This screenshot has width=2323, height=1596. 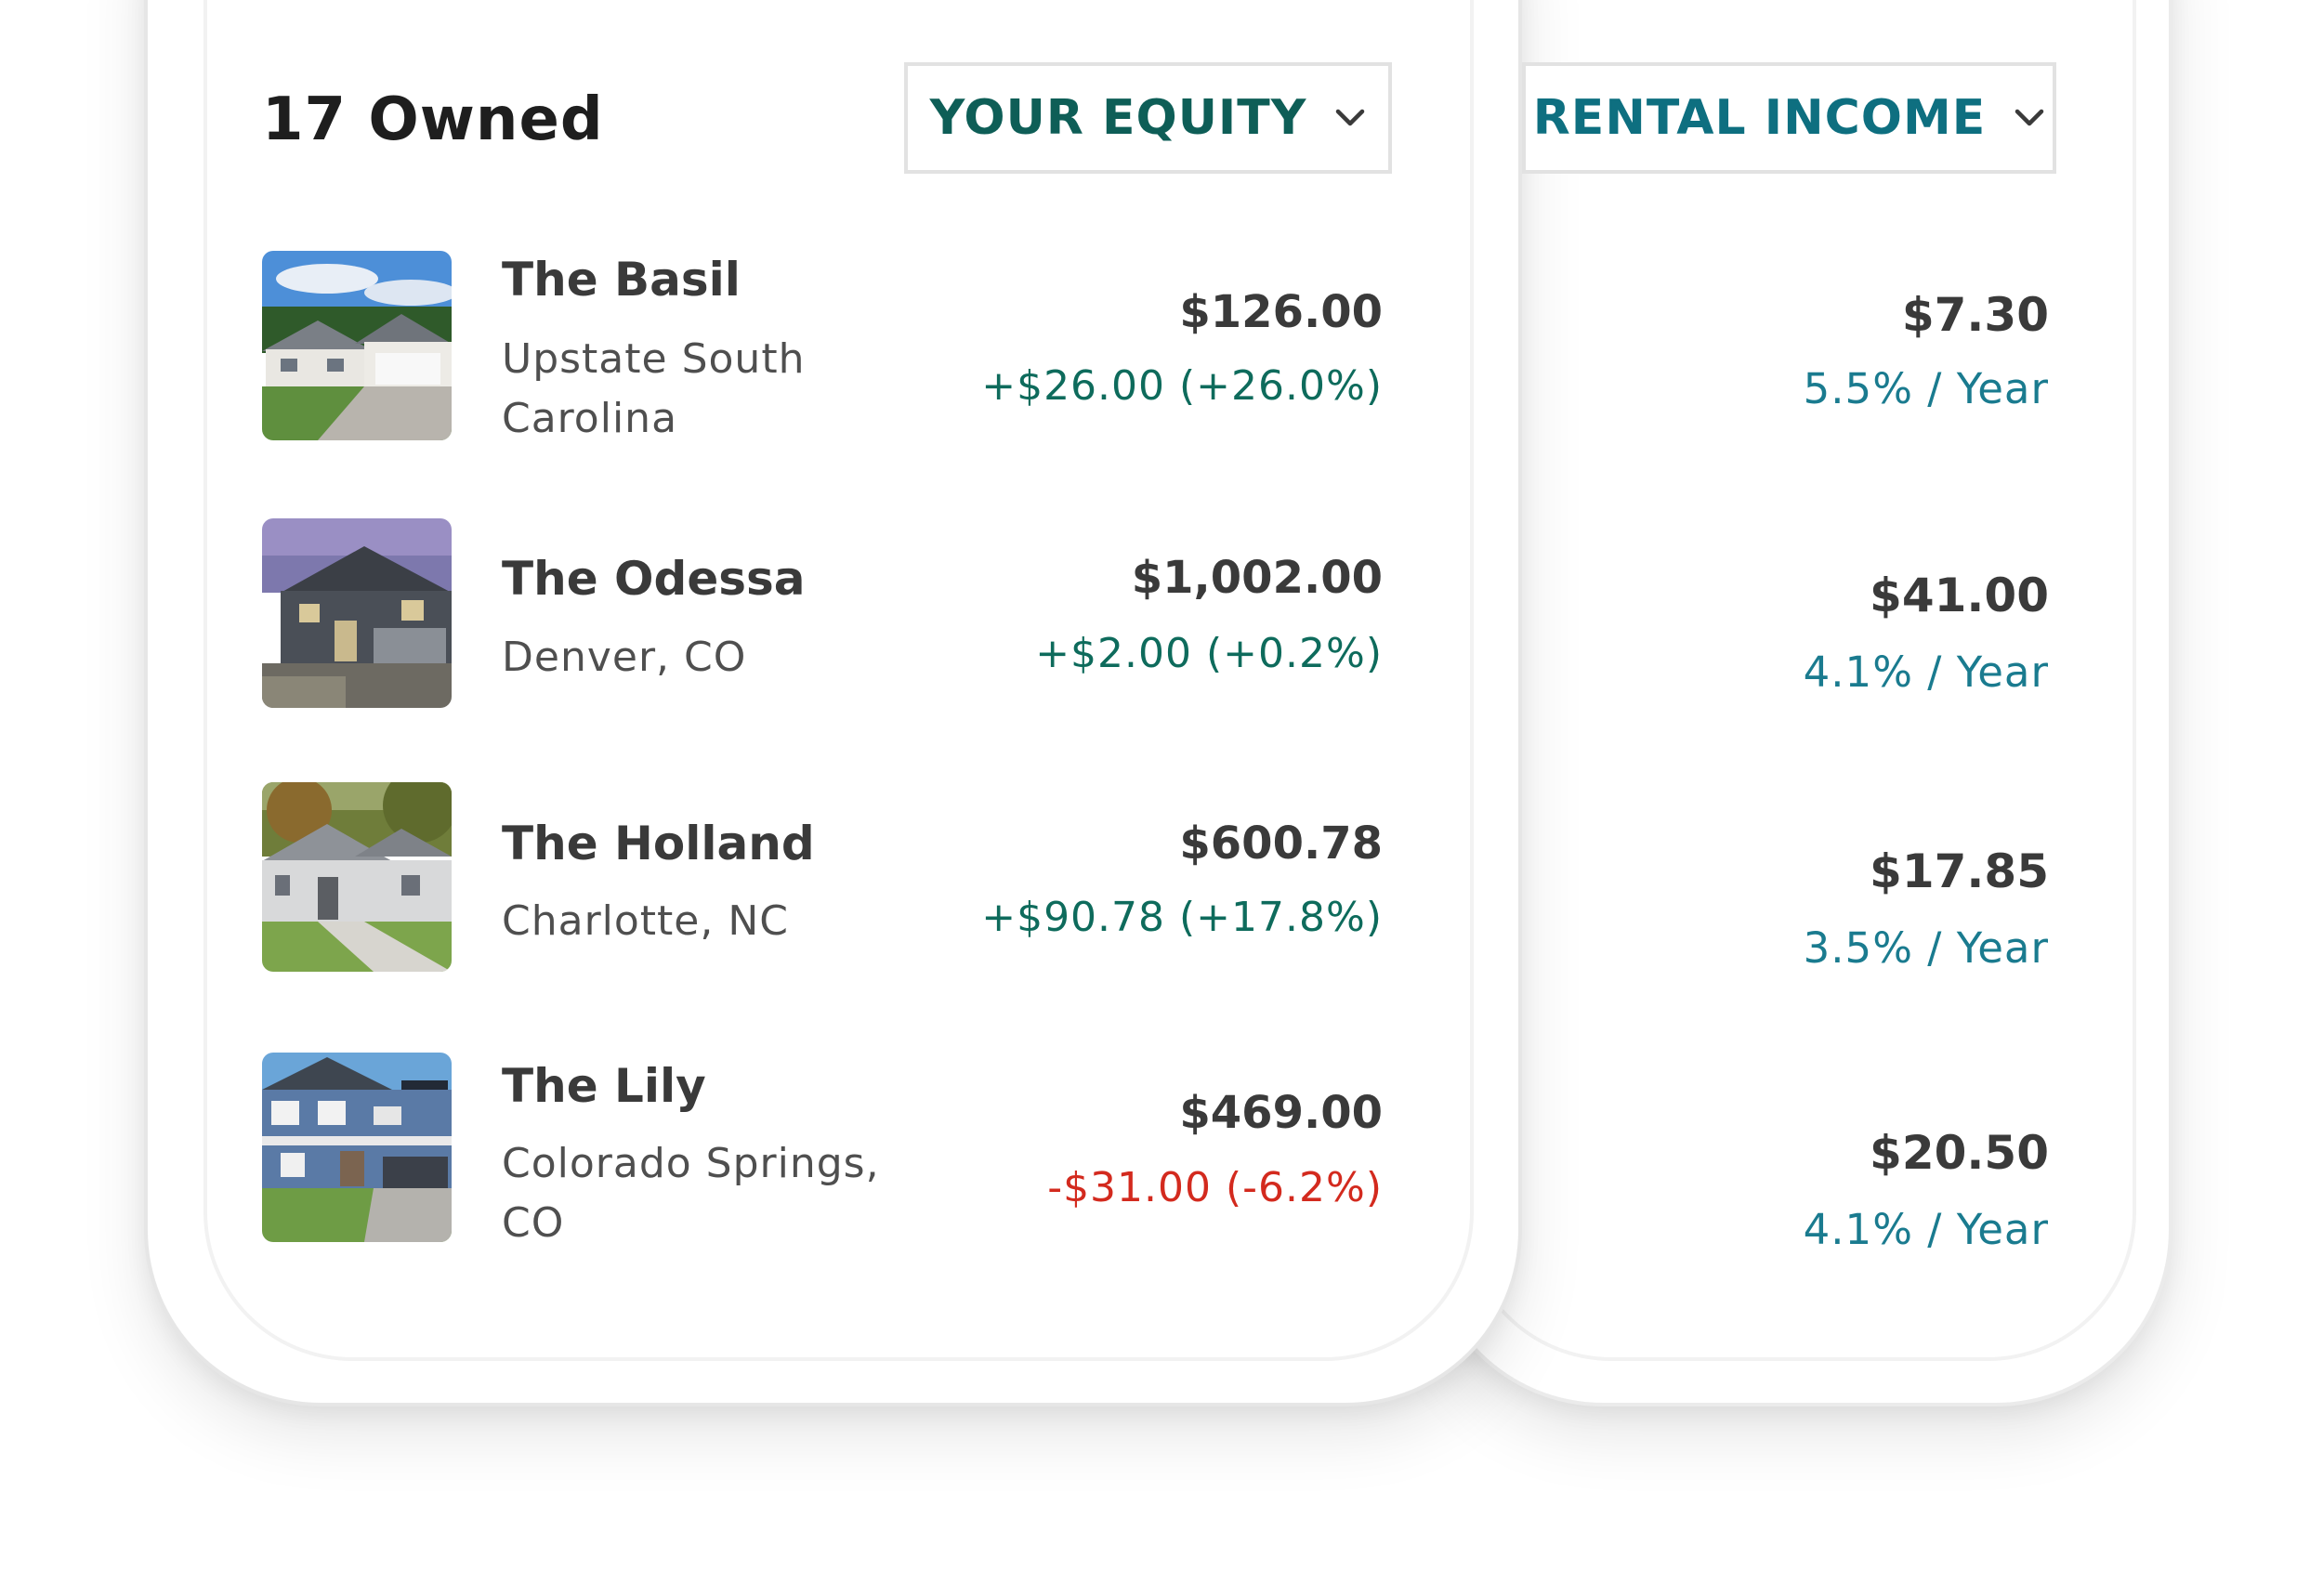 What do you see at coordinates (1926, 948) in the screenshot?
I see `rental-yield-holland: 3.5% / Year` at bounding box center [1926, 948].